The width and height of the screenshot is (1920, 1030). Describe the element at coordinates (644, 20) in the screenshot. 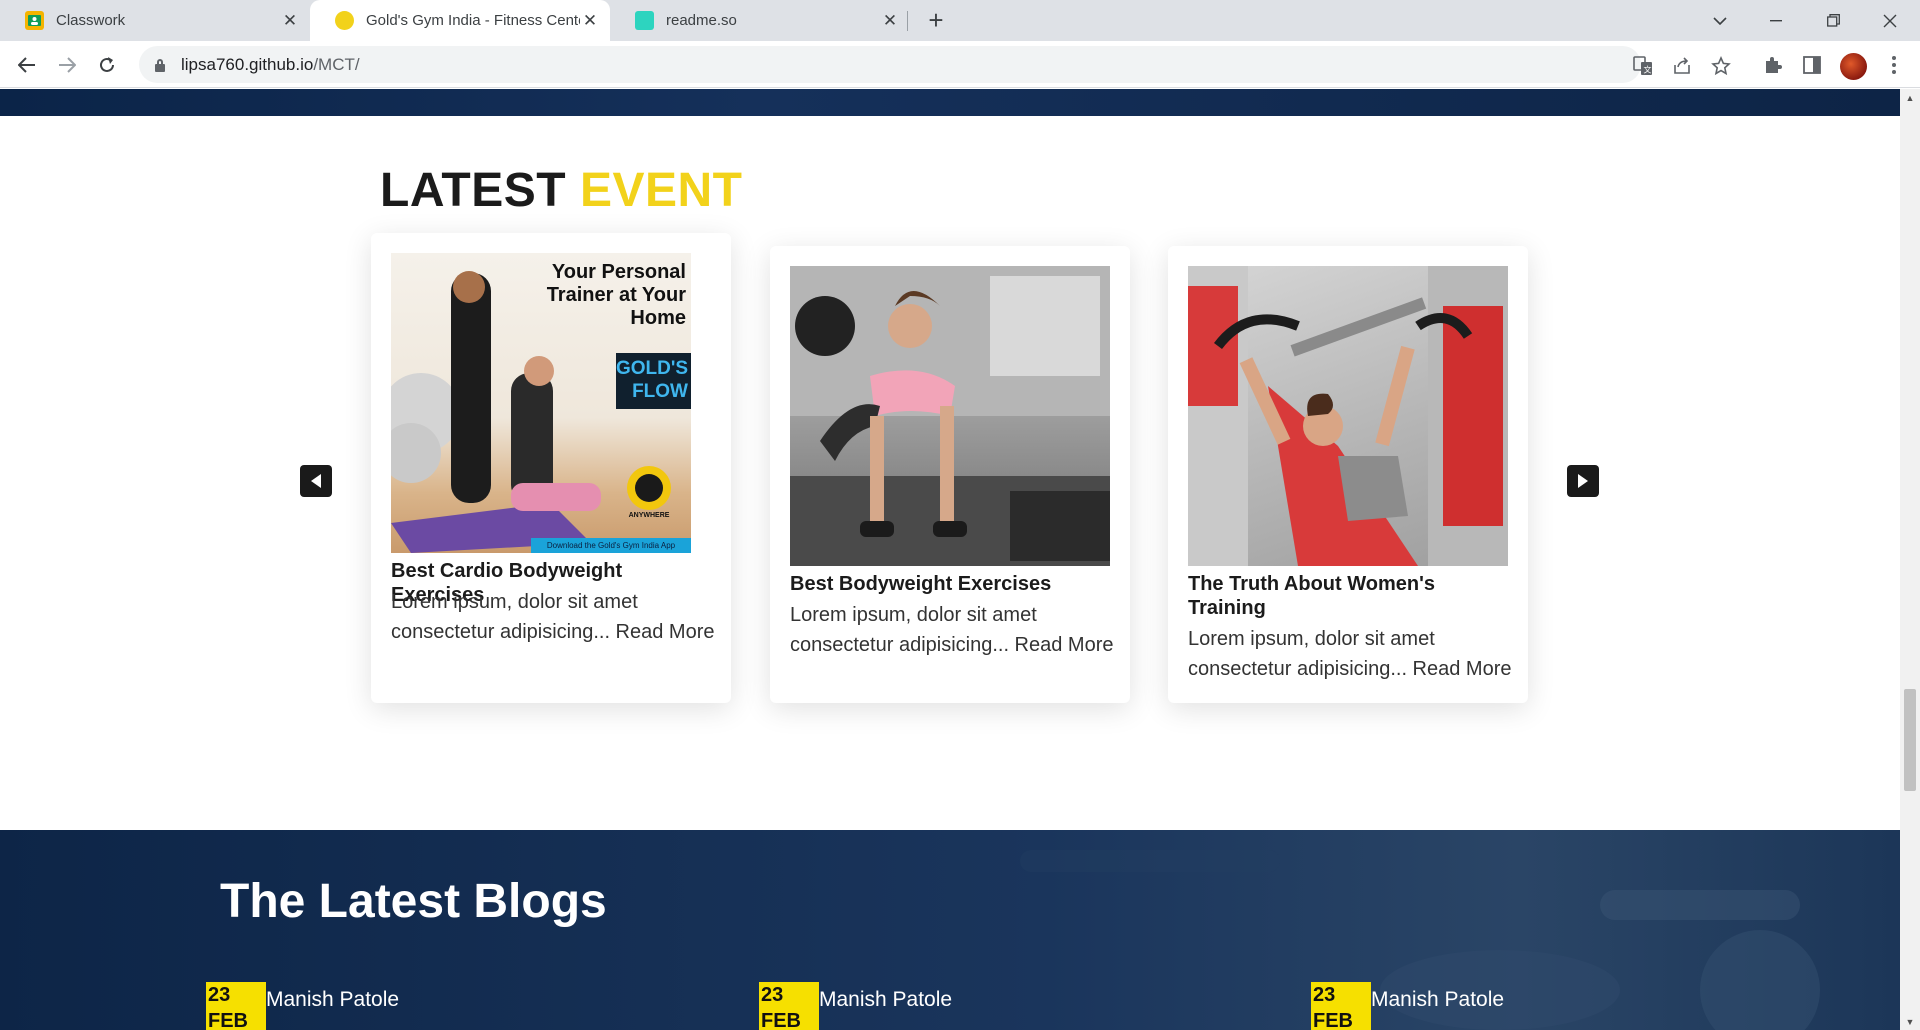

I see `readme-icon` at that location.